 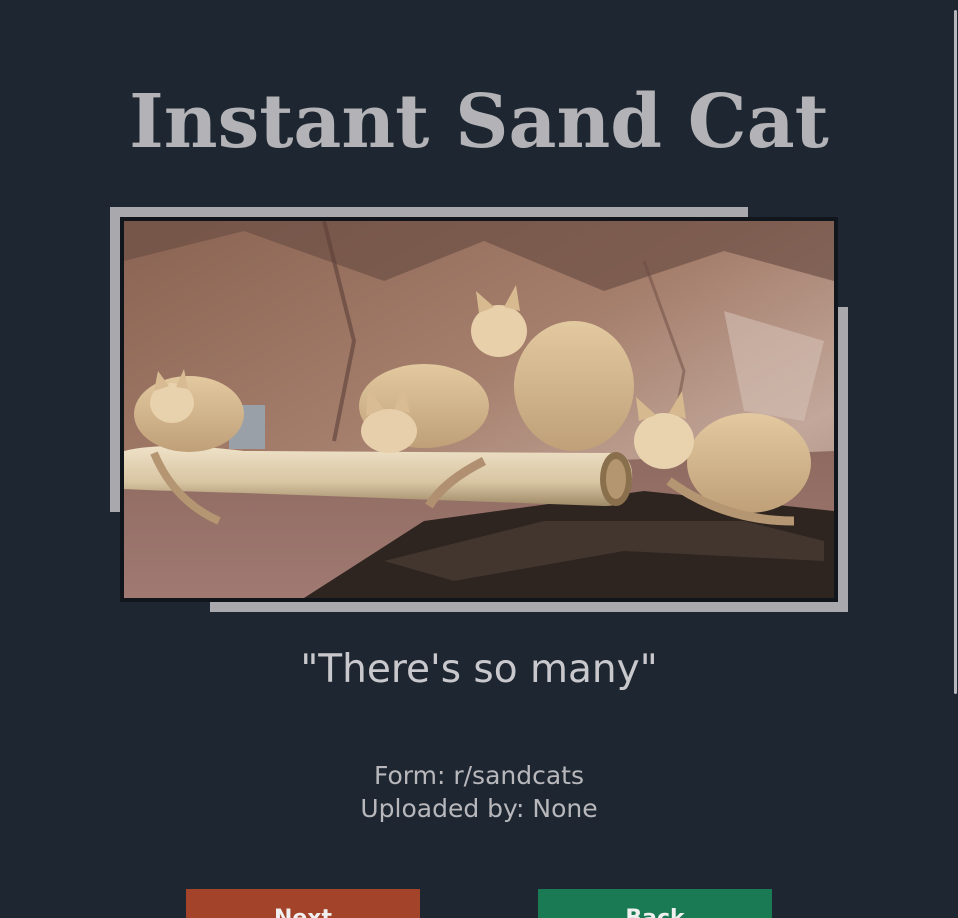 What do you see at coordinates (529, 607) in the screenshot?
I see `photo-frame-bottom` at bounding box center [529, 607].